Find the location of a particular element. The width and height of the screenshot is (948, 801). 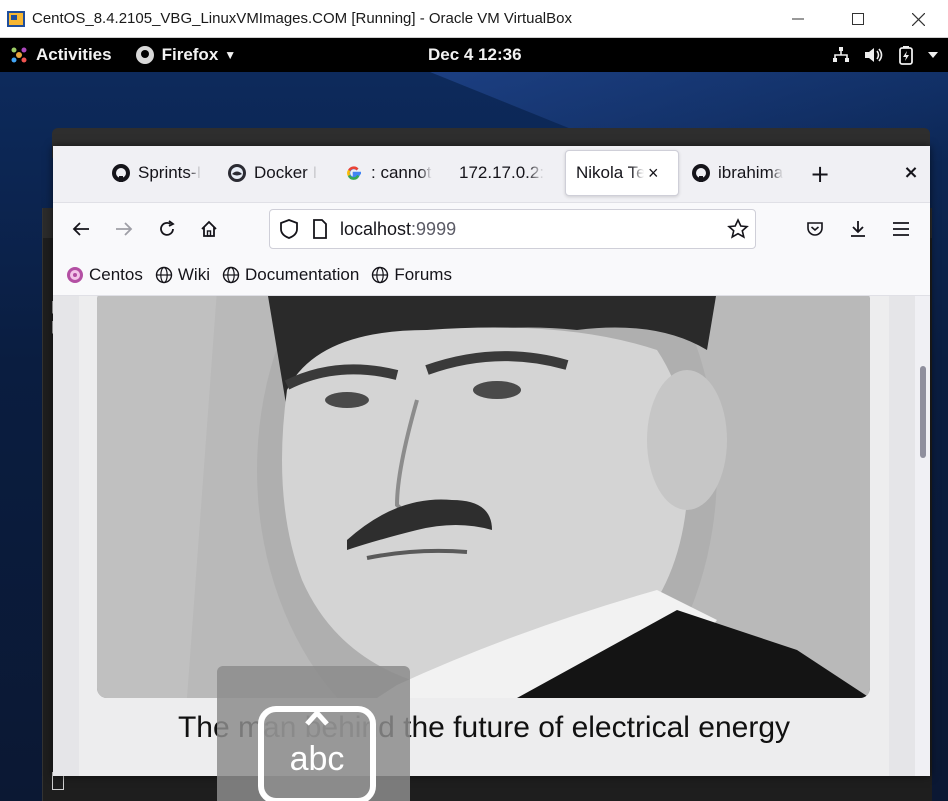

centos-icon is located at coordinates (75, 274).